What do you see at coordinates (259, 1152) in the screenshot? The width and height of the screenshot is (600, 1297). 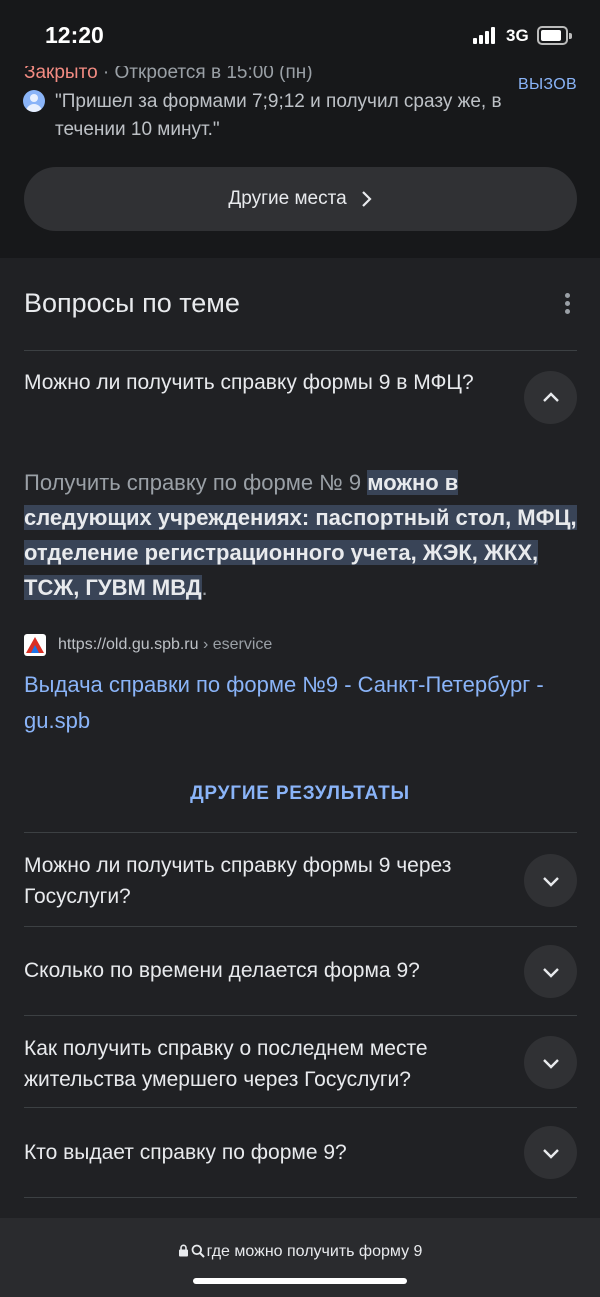 I see `paa-question-4: Кто выдает справку по форме 9?` at bounding box center [259, 1152].